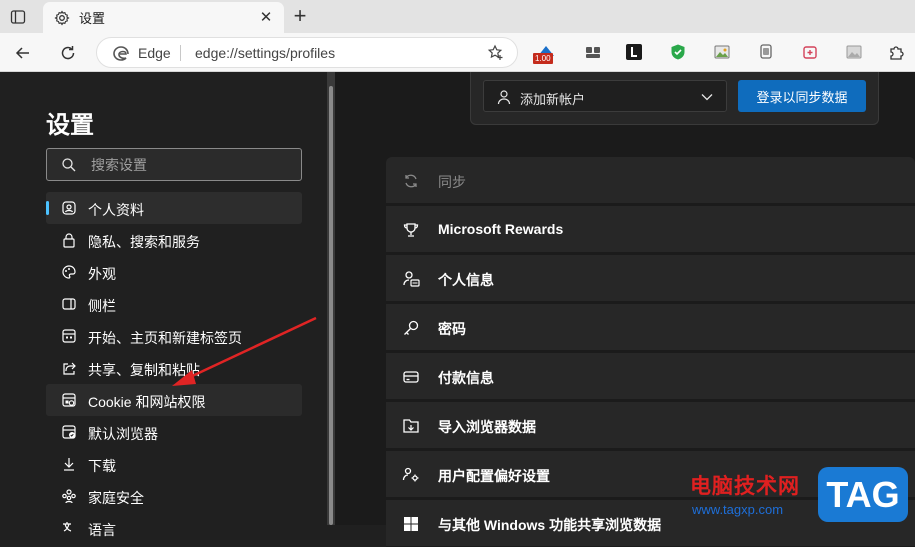 Image resolution: width=915 pixels, height=547 pixels. Describe the element at coordinates (487, 427) in the screenshot. I see `row-label: 导入浏览器数据` at that location.